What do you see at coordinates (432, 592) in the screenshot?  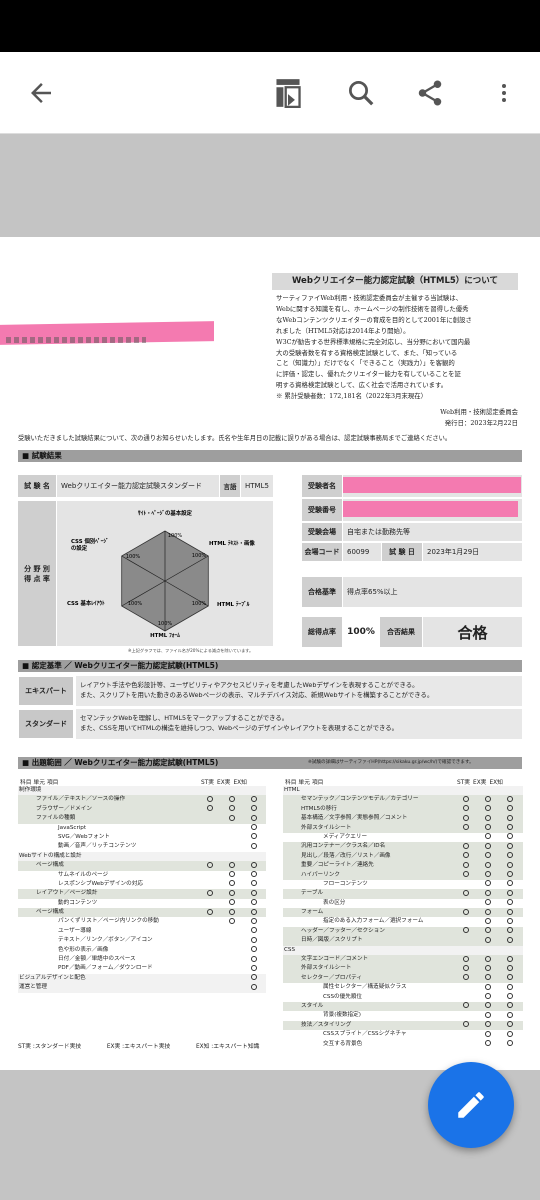 I see `pass-criteria-value: 得点率65%以上` at bounding box center [432, 592].